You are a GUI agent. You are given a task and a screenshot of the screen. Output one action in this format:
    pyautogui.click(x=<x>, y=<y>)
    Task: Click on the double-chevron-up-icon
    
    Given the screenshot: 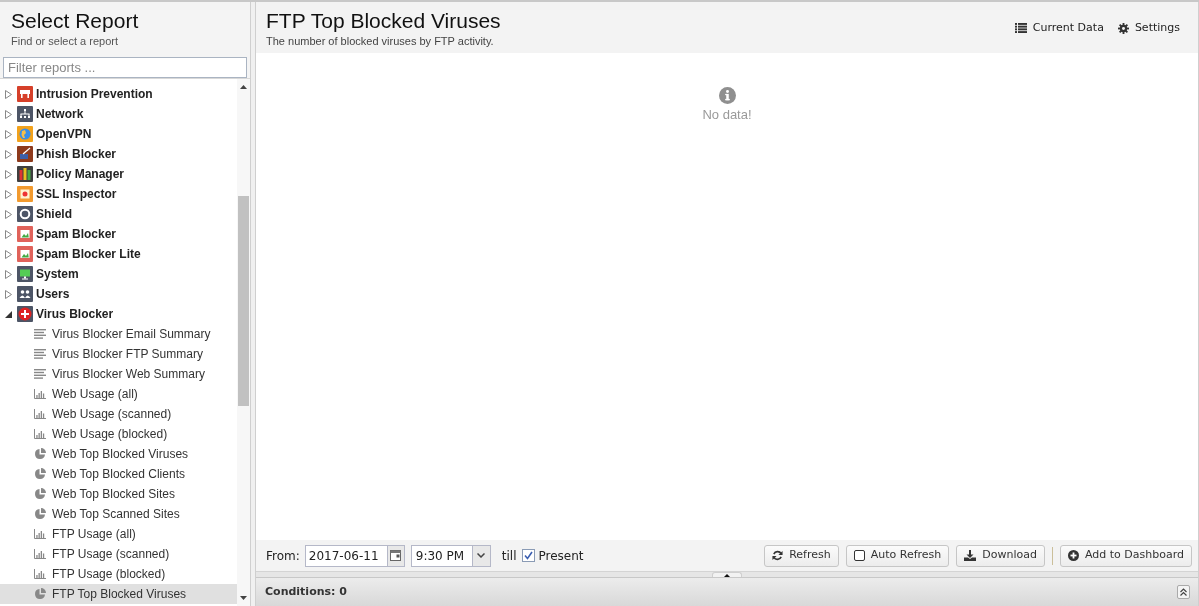 What is the action you would take?
    pyautogui.click(x=1183, y=592)
    